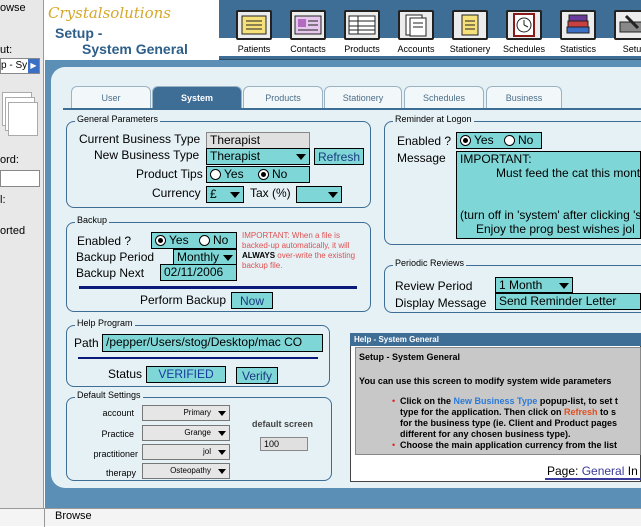  What do you see at coordinates (470, 25) in the screenshot?
I see `stationery-icon` at bounding box center [470, 25].